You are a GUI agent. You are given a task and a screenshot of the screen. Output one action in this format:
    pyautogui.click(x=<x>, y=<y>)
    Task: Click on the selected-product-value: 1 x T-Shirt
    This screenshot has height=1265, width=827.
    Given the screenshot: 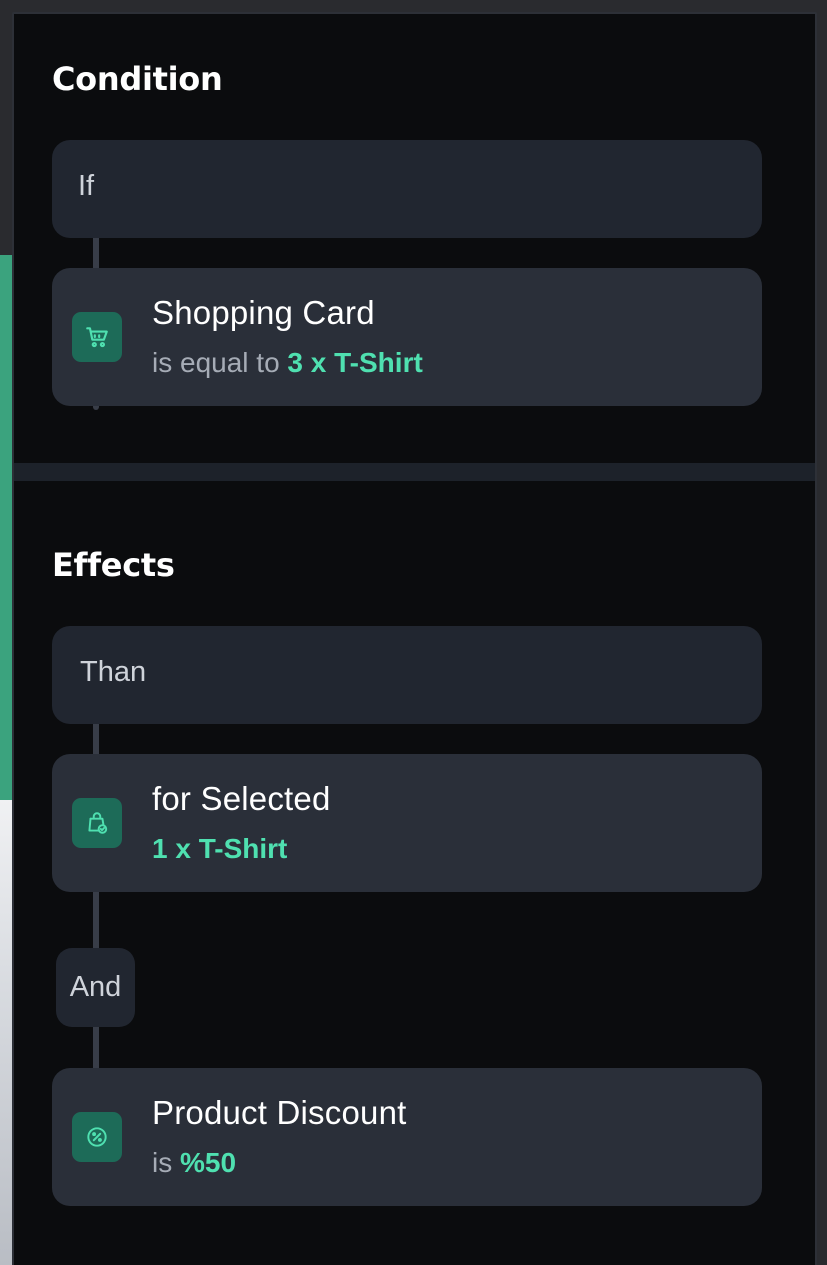 What is the action you would take?
    pyautogui.click(x=220, y=848)
    